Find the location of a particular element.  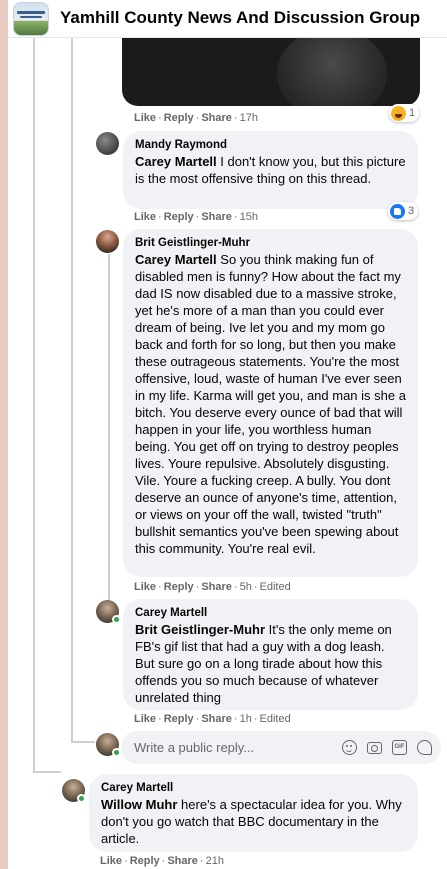

timestamp: 15h is located at coordinates (249, 217).